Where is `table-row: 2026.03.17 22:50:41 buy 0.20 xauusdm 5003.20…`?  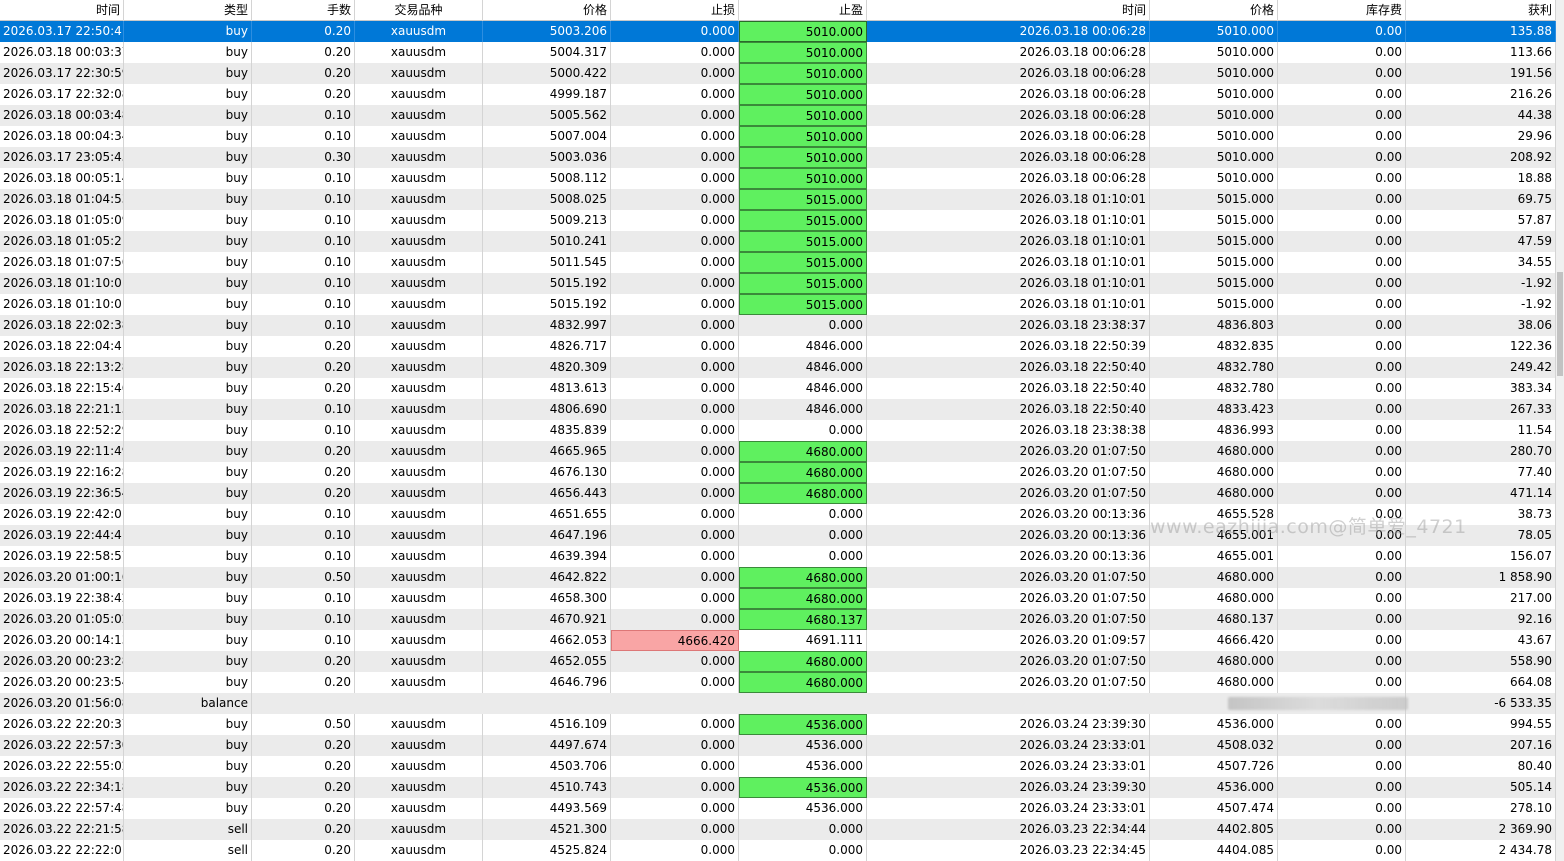
table-row: 2026.03.17 22:50:41 buy 0.20 xauusdm 5003.20… is located at coordinates (778, 31).